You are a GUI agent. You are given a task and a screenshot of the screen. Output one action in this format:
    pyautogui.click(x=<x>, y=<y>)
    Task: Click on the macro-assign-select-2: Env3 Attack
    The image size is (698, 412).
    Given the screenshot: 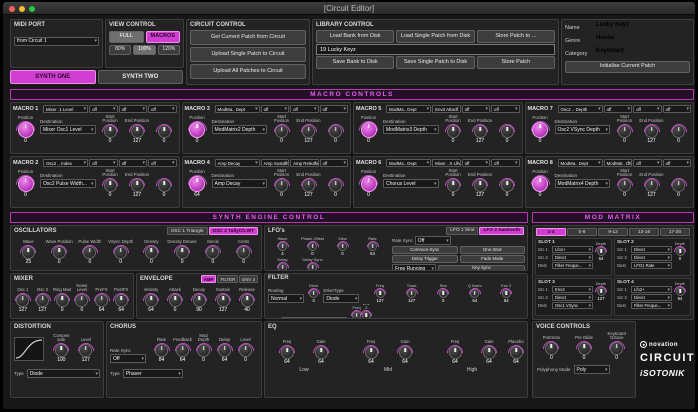 What is the action you would take?
    pyautogui.click(x=446, y=109)
    